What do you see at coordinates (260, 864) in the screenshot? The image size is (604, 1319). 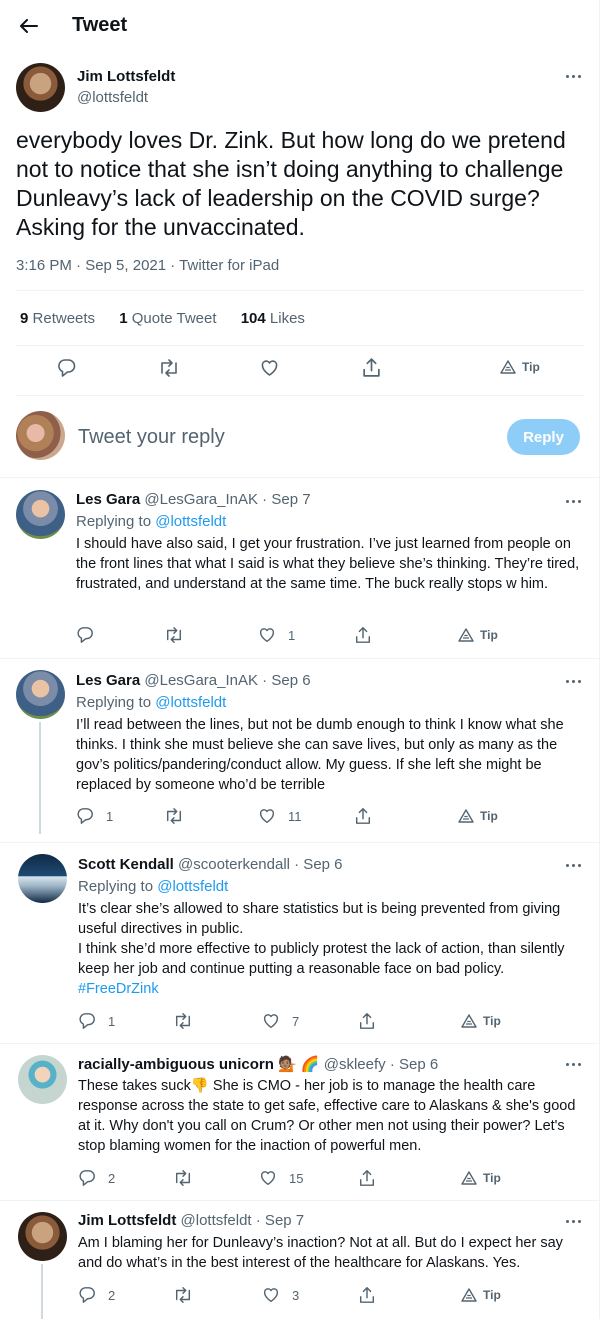 I see `author-handle-date: @scooterkendall · Sep 6` at bounding box center [260, 864].